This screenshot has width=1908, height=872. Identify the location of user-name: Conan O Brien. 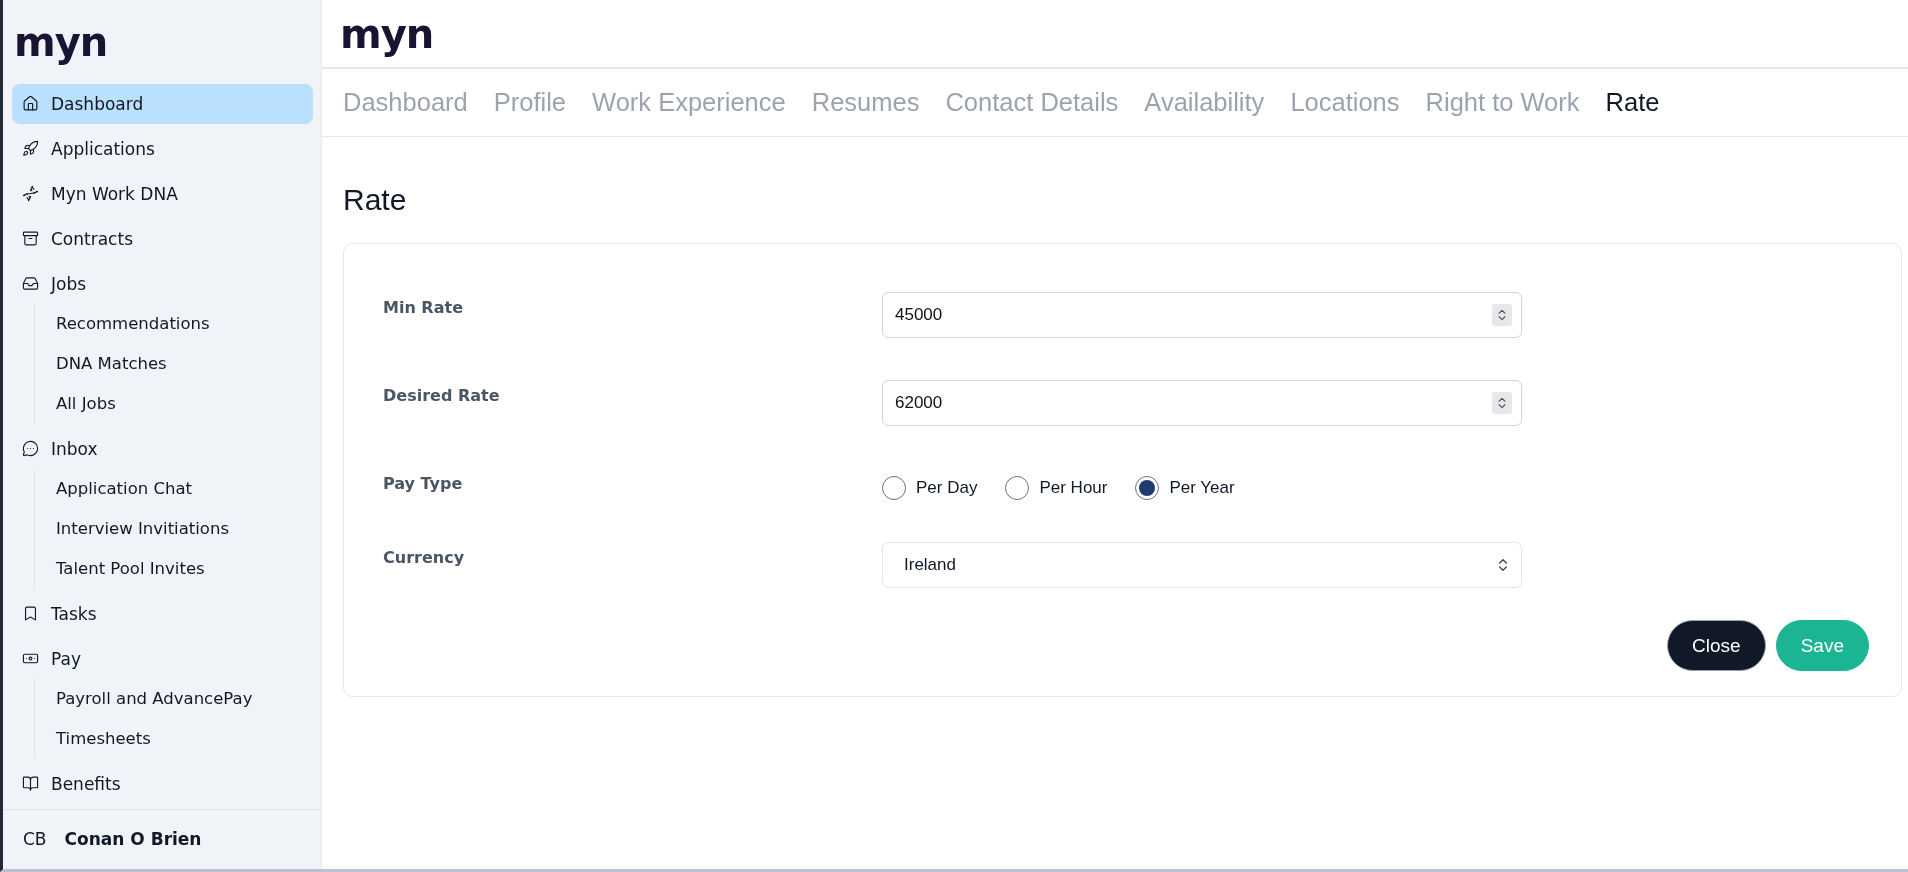
(133, 839).